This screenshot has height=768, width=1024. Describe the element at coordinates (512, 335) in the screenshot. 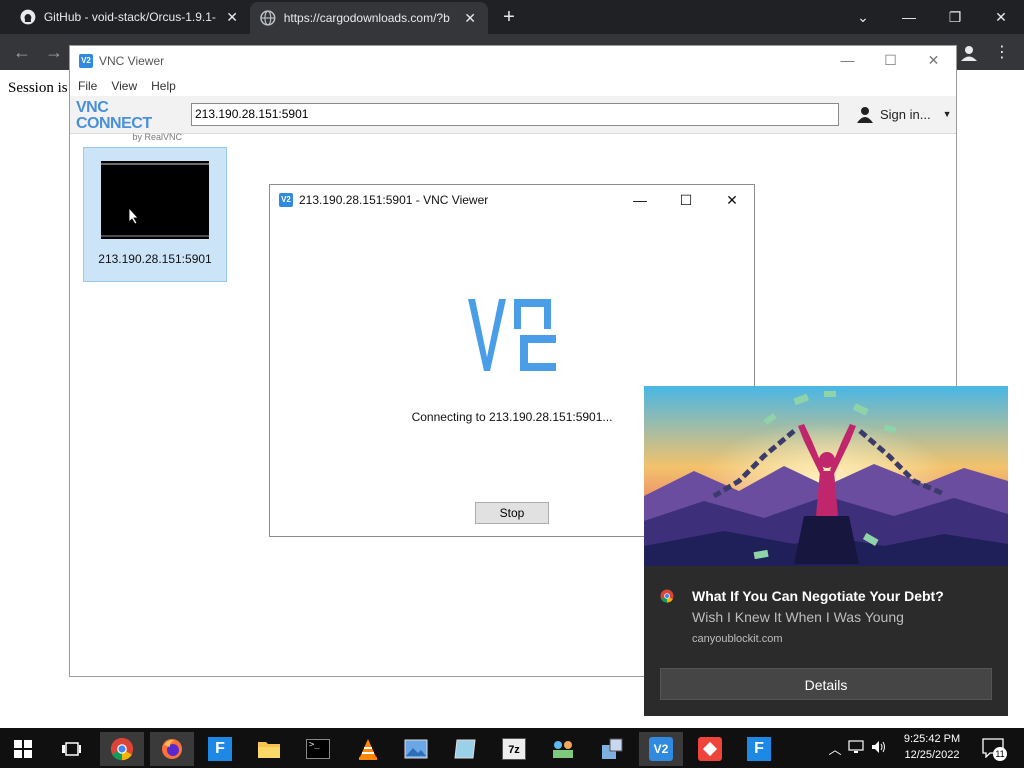

I see `vnc-logo-icon` at that location.